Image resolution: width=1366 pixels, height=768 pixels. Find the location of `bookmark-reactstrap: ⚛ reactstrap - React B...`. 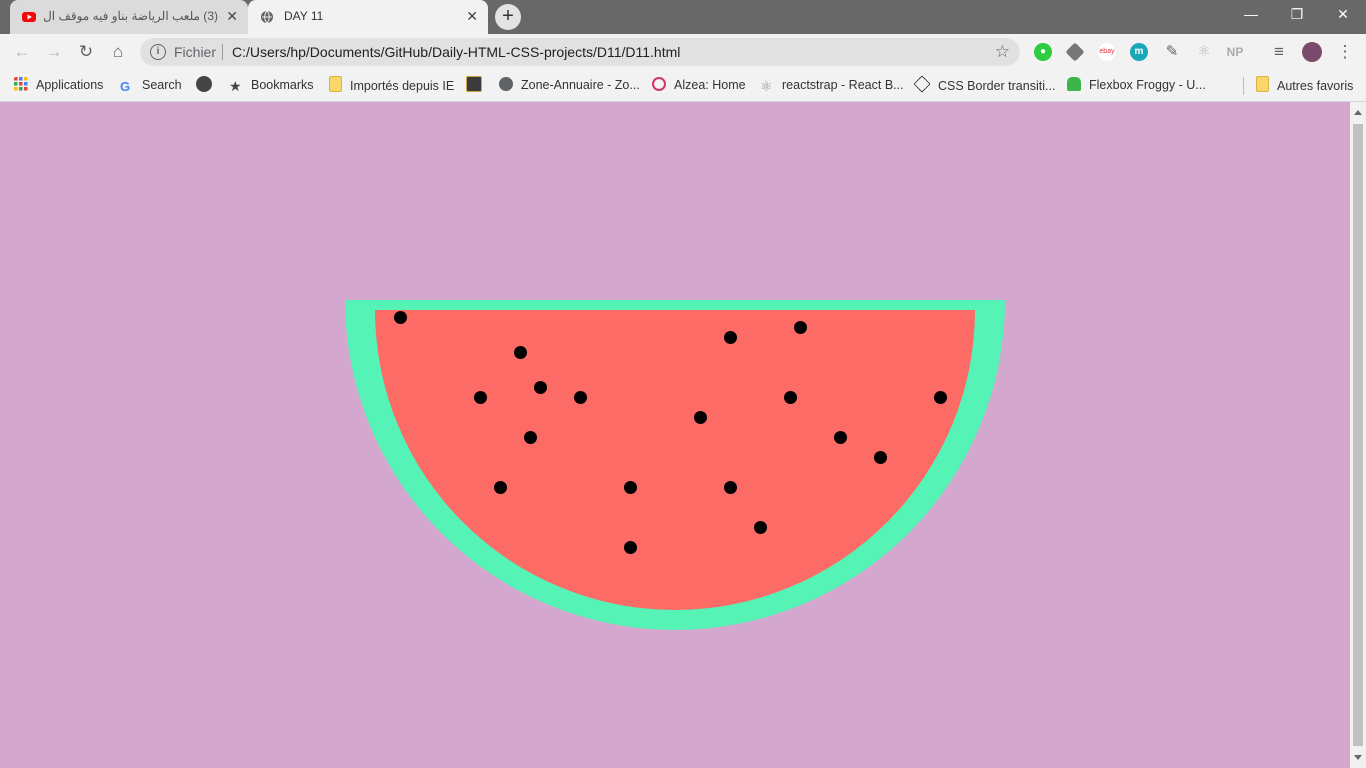

bookmark-reactstrap: ⚛ reactstrap - React B... is located at coordinates (832, 85).